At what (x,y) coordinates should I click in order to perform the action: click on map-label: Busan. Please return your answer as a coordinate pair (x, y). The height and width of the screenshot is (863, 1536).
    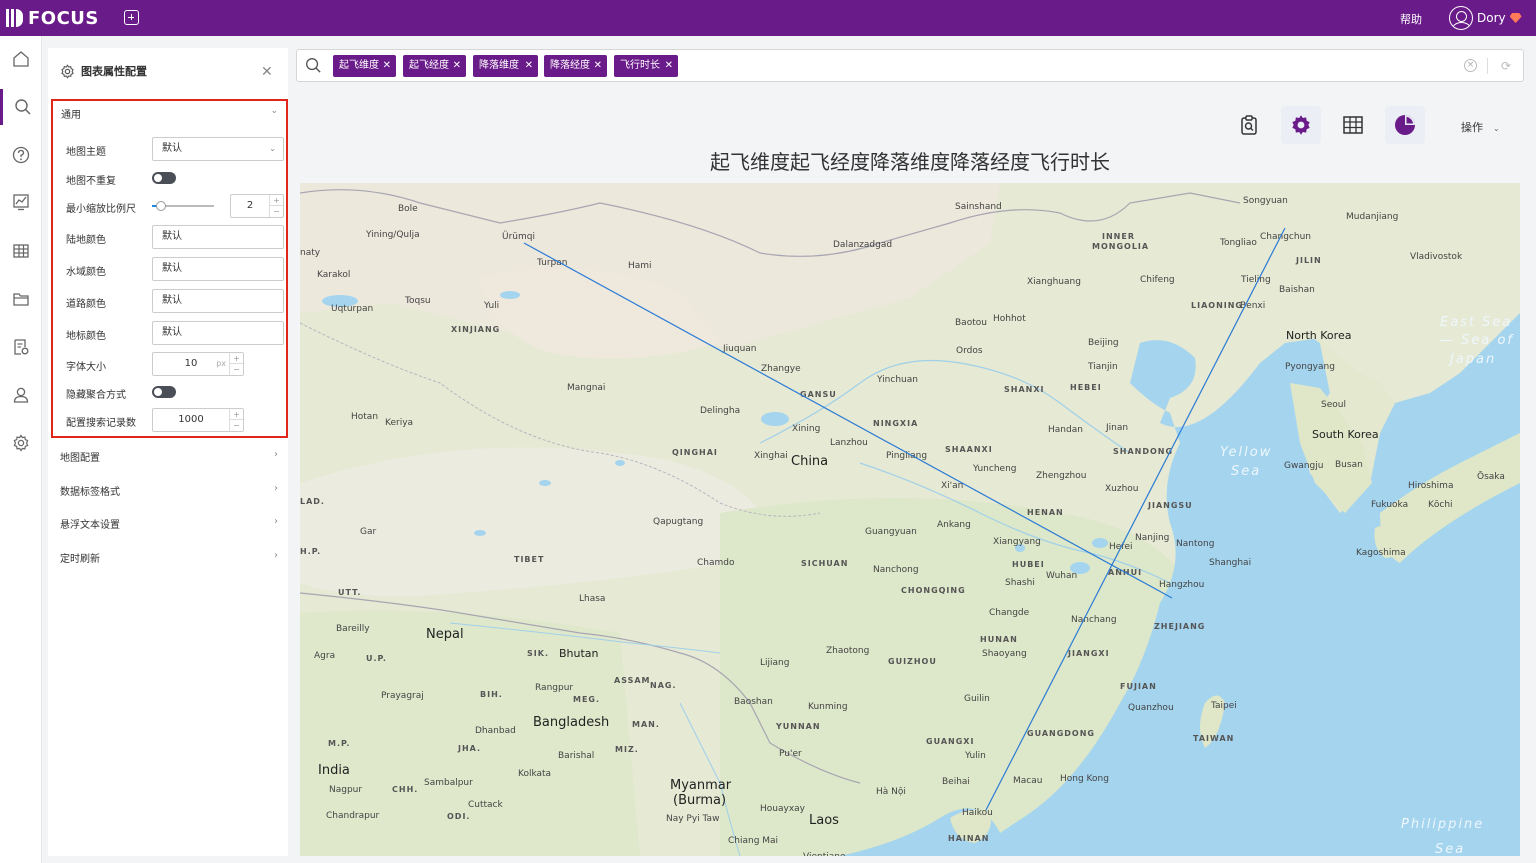
    Looking at the image, I should click on (1349, 465).